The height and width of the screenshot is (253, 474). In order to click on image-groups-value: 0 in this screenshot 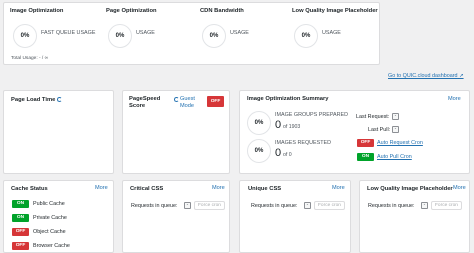, I will do `click(278, 125)`.